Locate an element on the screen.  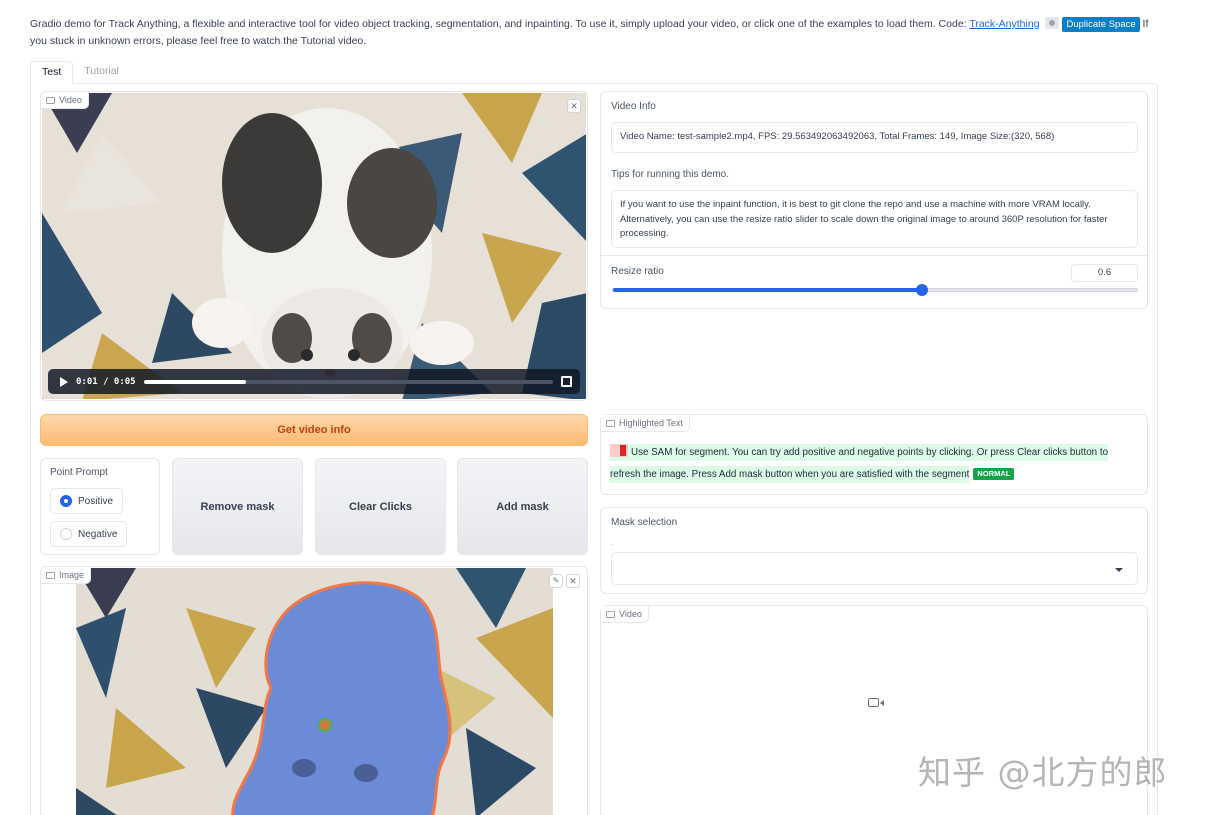
image-icon is located at coordinates (50, 575).